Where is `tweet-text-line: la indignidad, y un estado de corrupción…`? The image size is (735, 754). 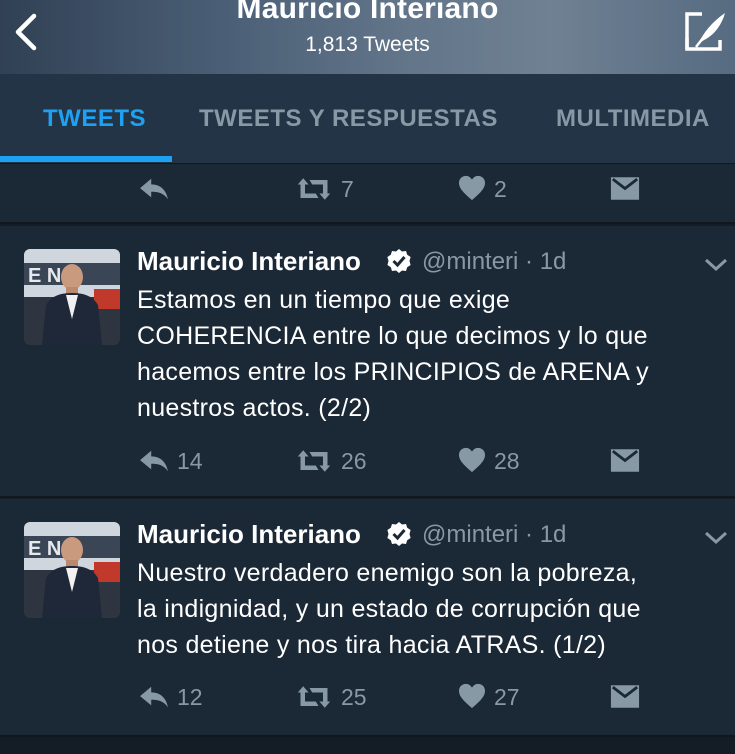 tweet-text-line: la indignidad, y un estado de corrupción… is located at coordinates (389, 609).